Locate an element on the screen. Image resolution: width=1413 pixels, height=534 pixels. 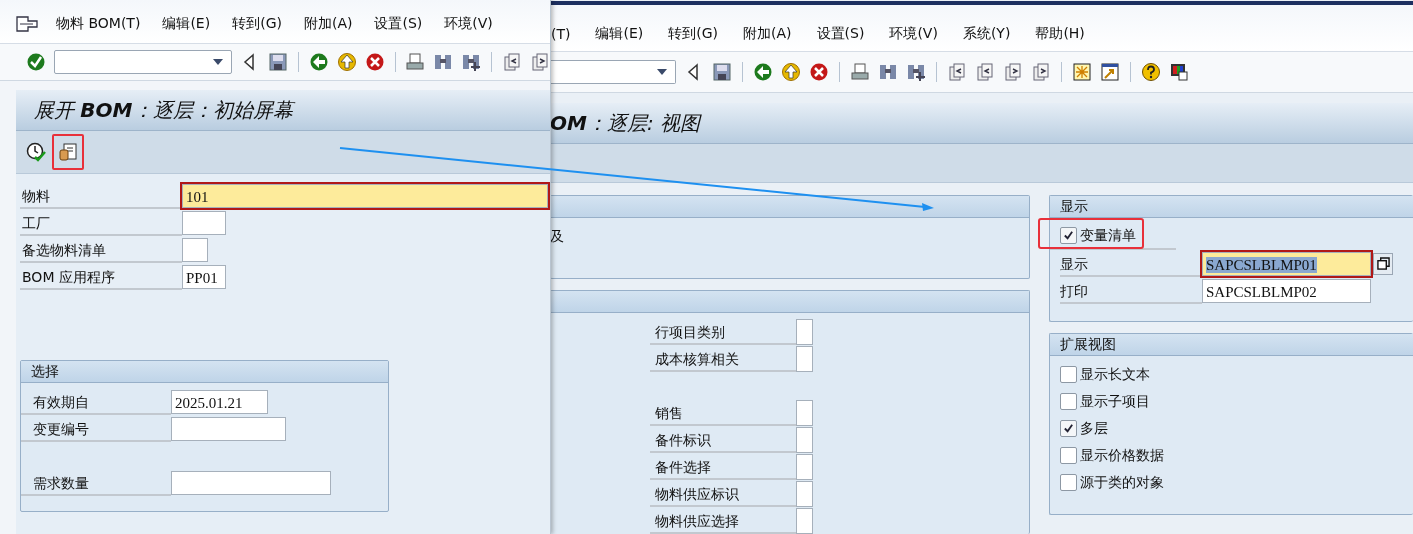
layout-icon is located at coordinates (1179, 72).